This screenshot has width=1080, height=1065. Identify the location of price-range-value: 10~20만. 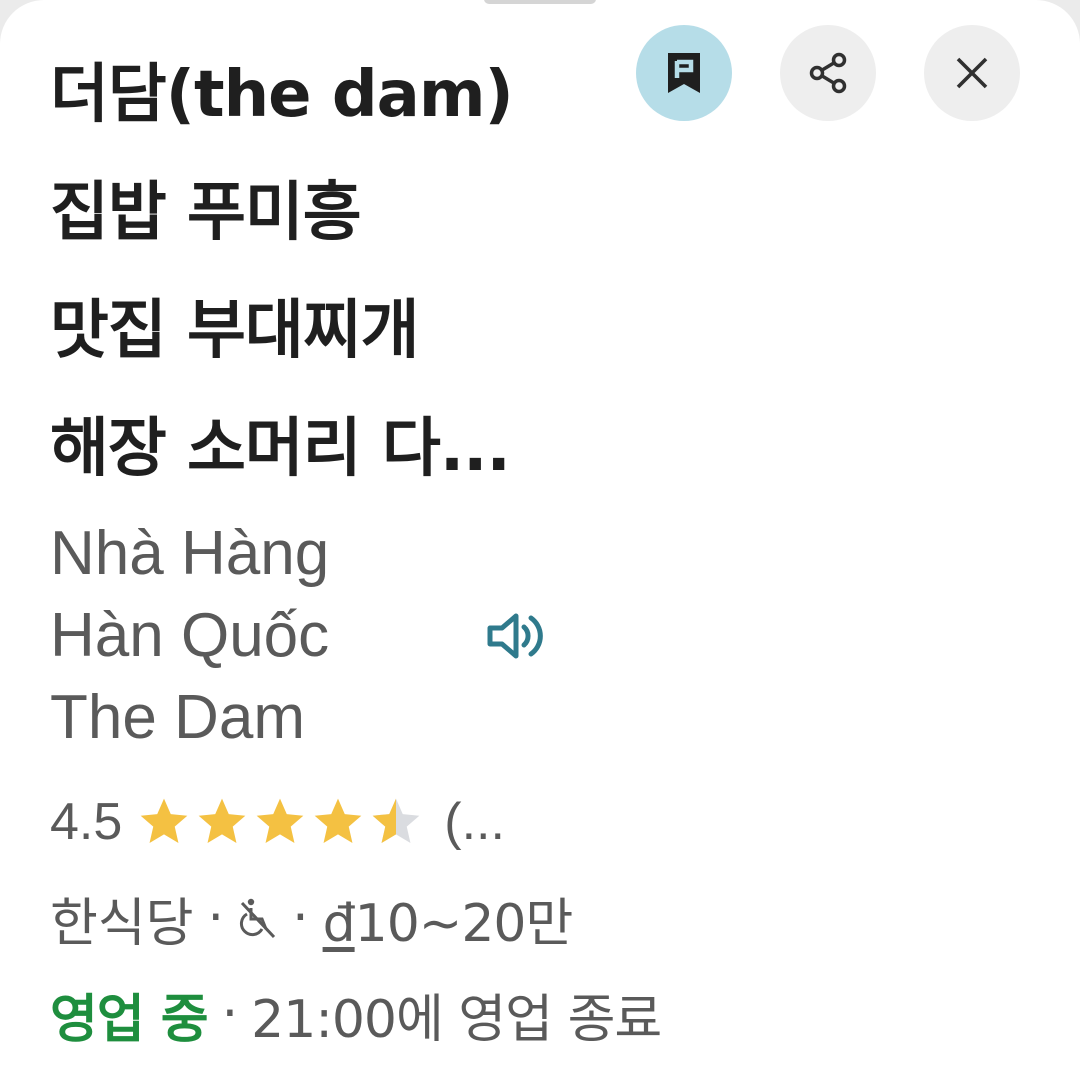
(464, 923).